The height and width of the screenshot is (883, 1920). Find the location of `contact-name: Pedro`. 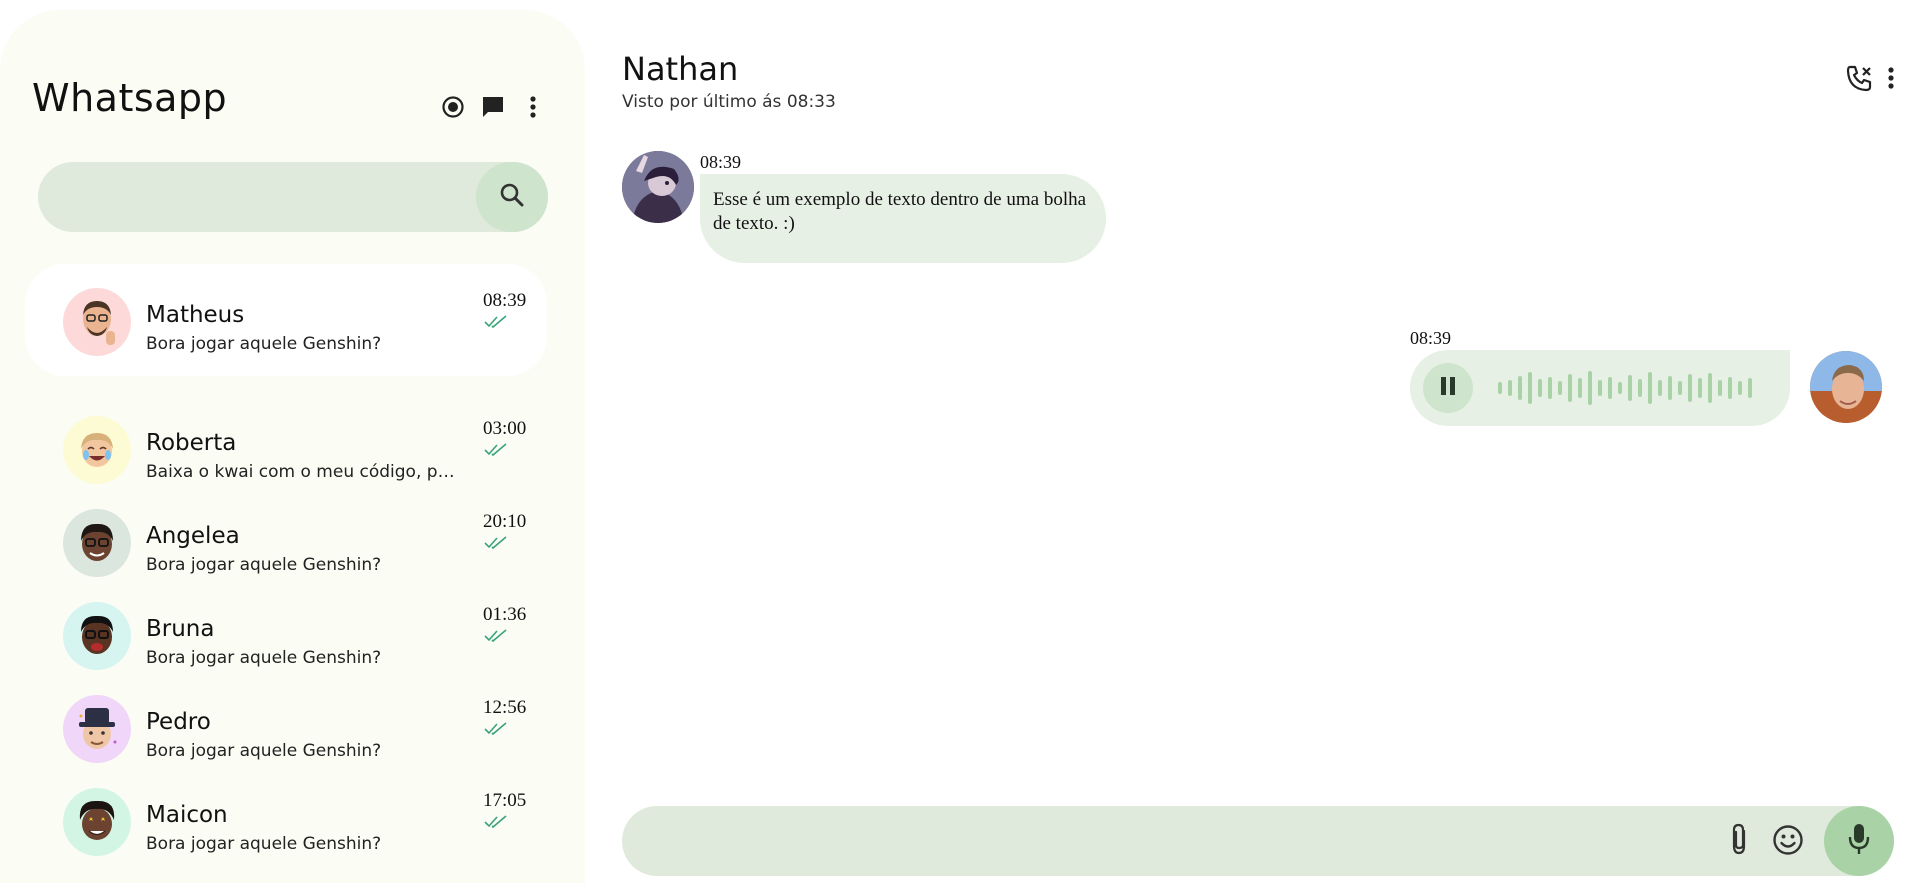

contact-name: Pedro is located at coordinates (178, 722).